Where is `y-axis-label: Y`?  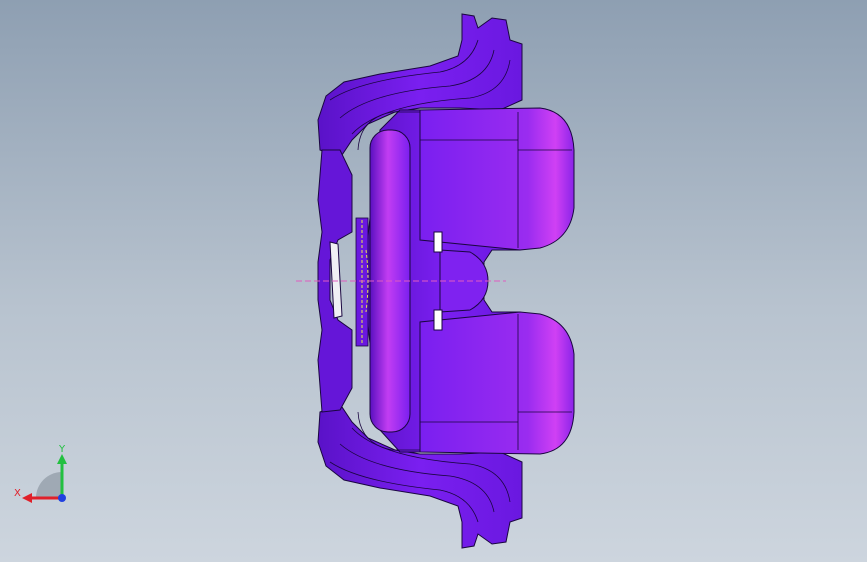
y-axis-label: Y is located at coordinates (62, 449).